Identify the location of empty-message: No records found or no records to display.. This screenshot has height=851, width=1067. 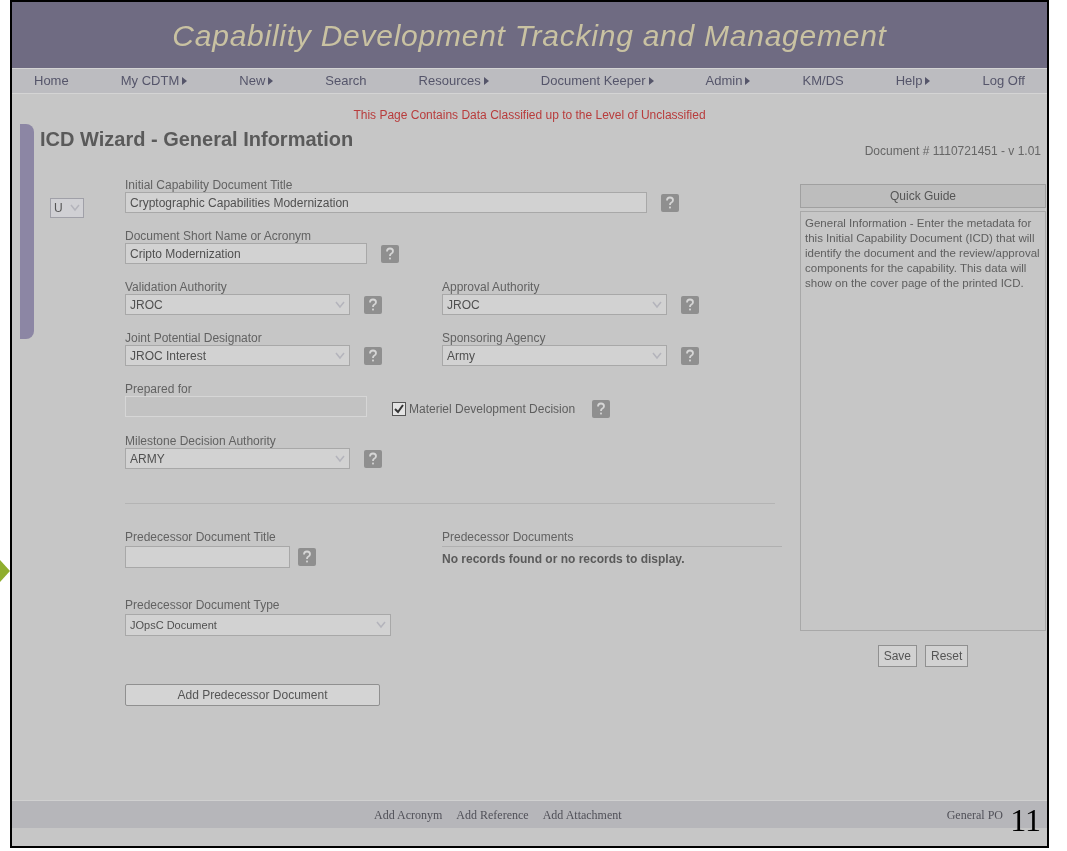
(564, 559).